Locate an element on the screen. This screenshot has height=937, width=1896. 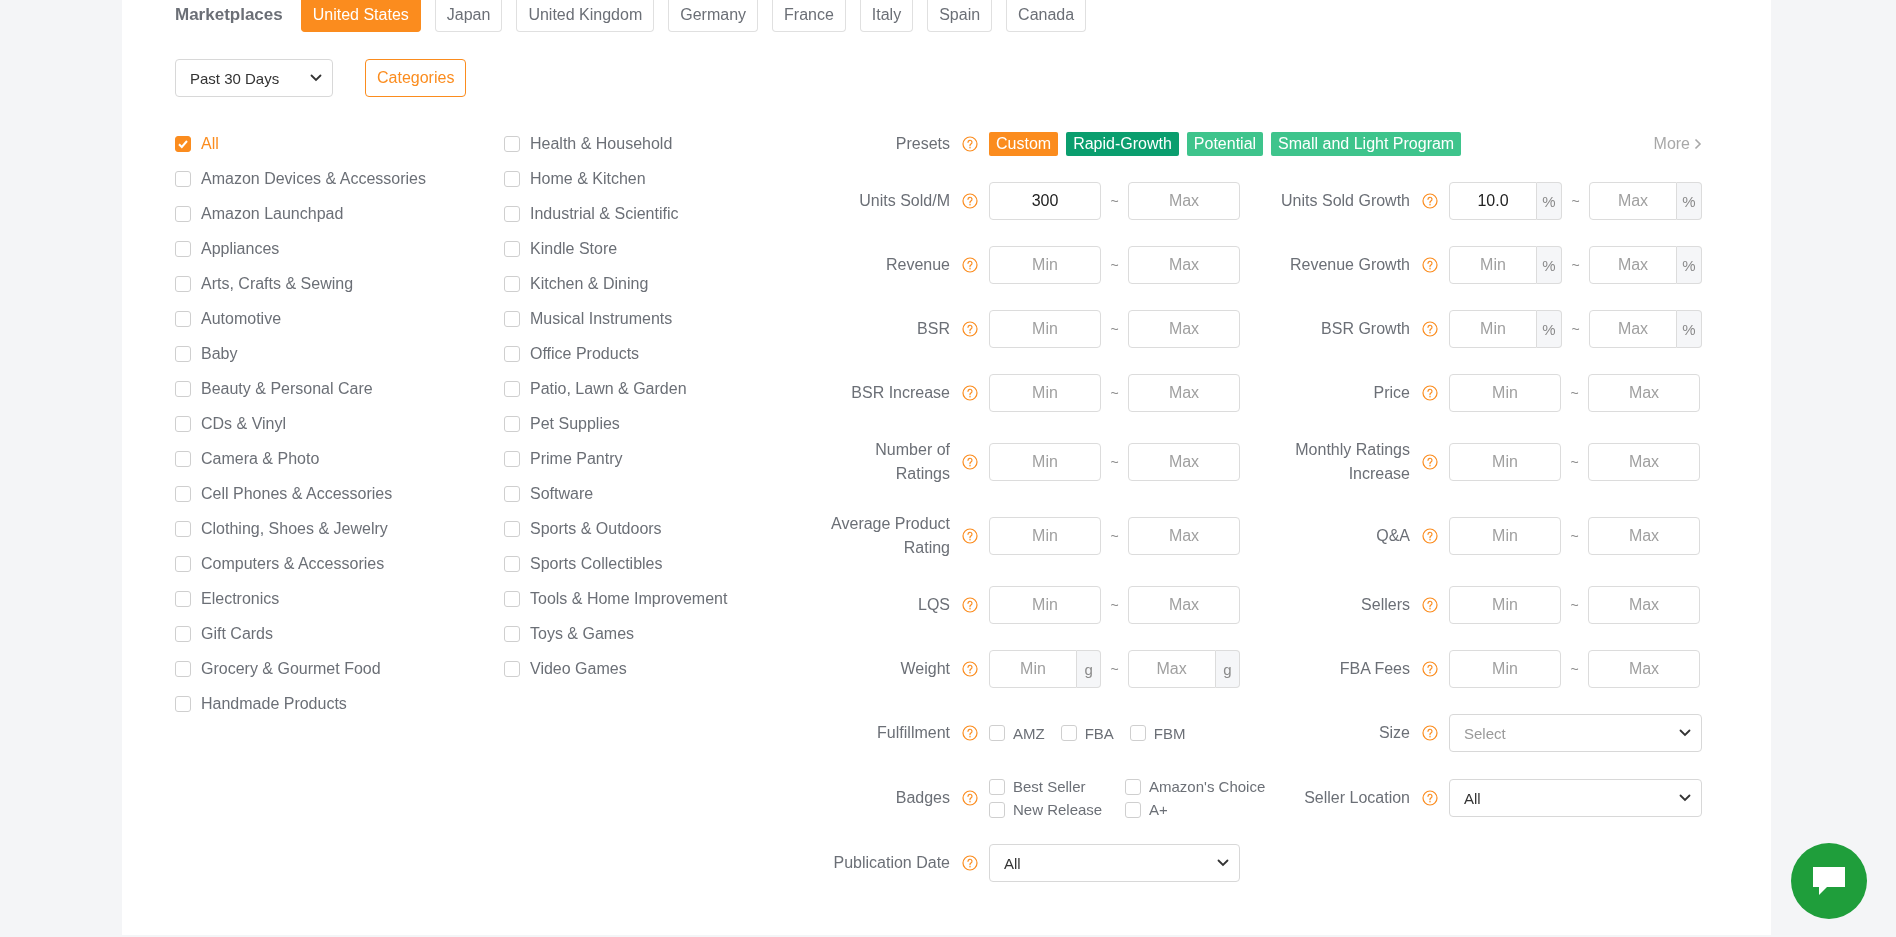
checkbox-label: Patio, Lawn & Garden is located at coordinates (608, 388).